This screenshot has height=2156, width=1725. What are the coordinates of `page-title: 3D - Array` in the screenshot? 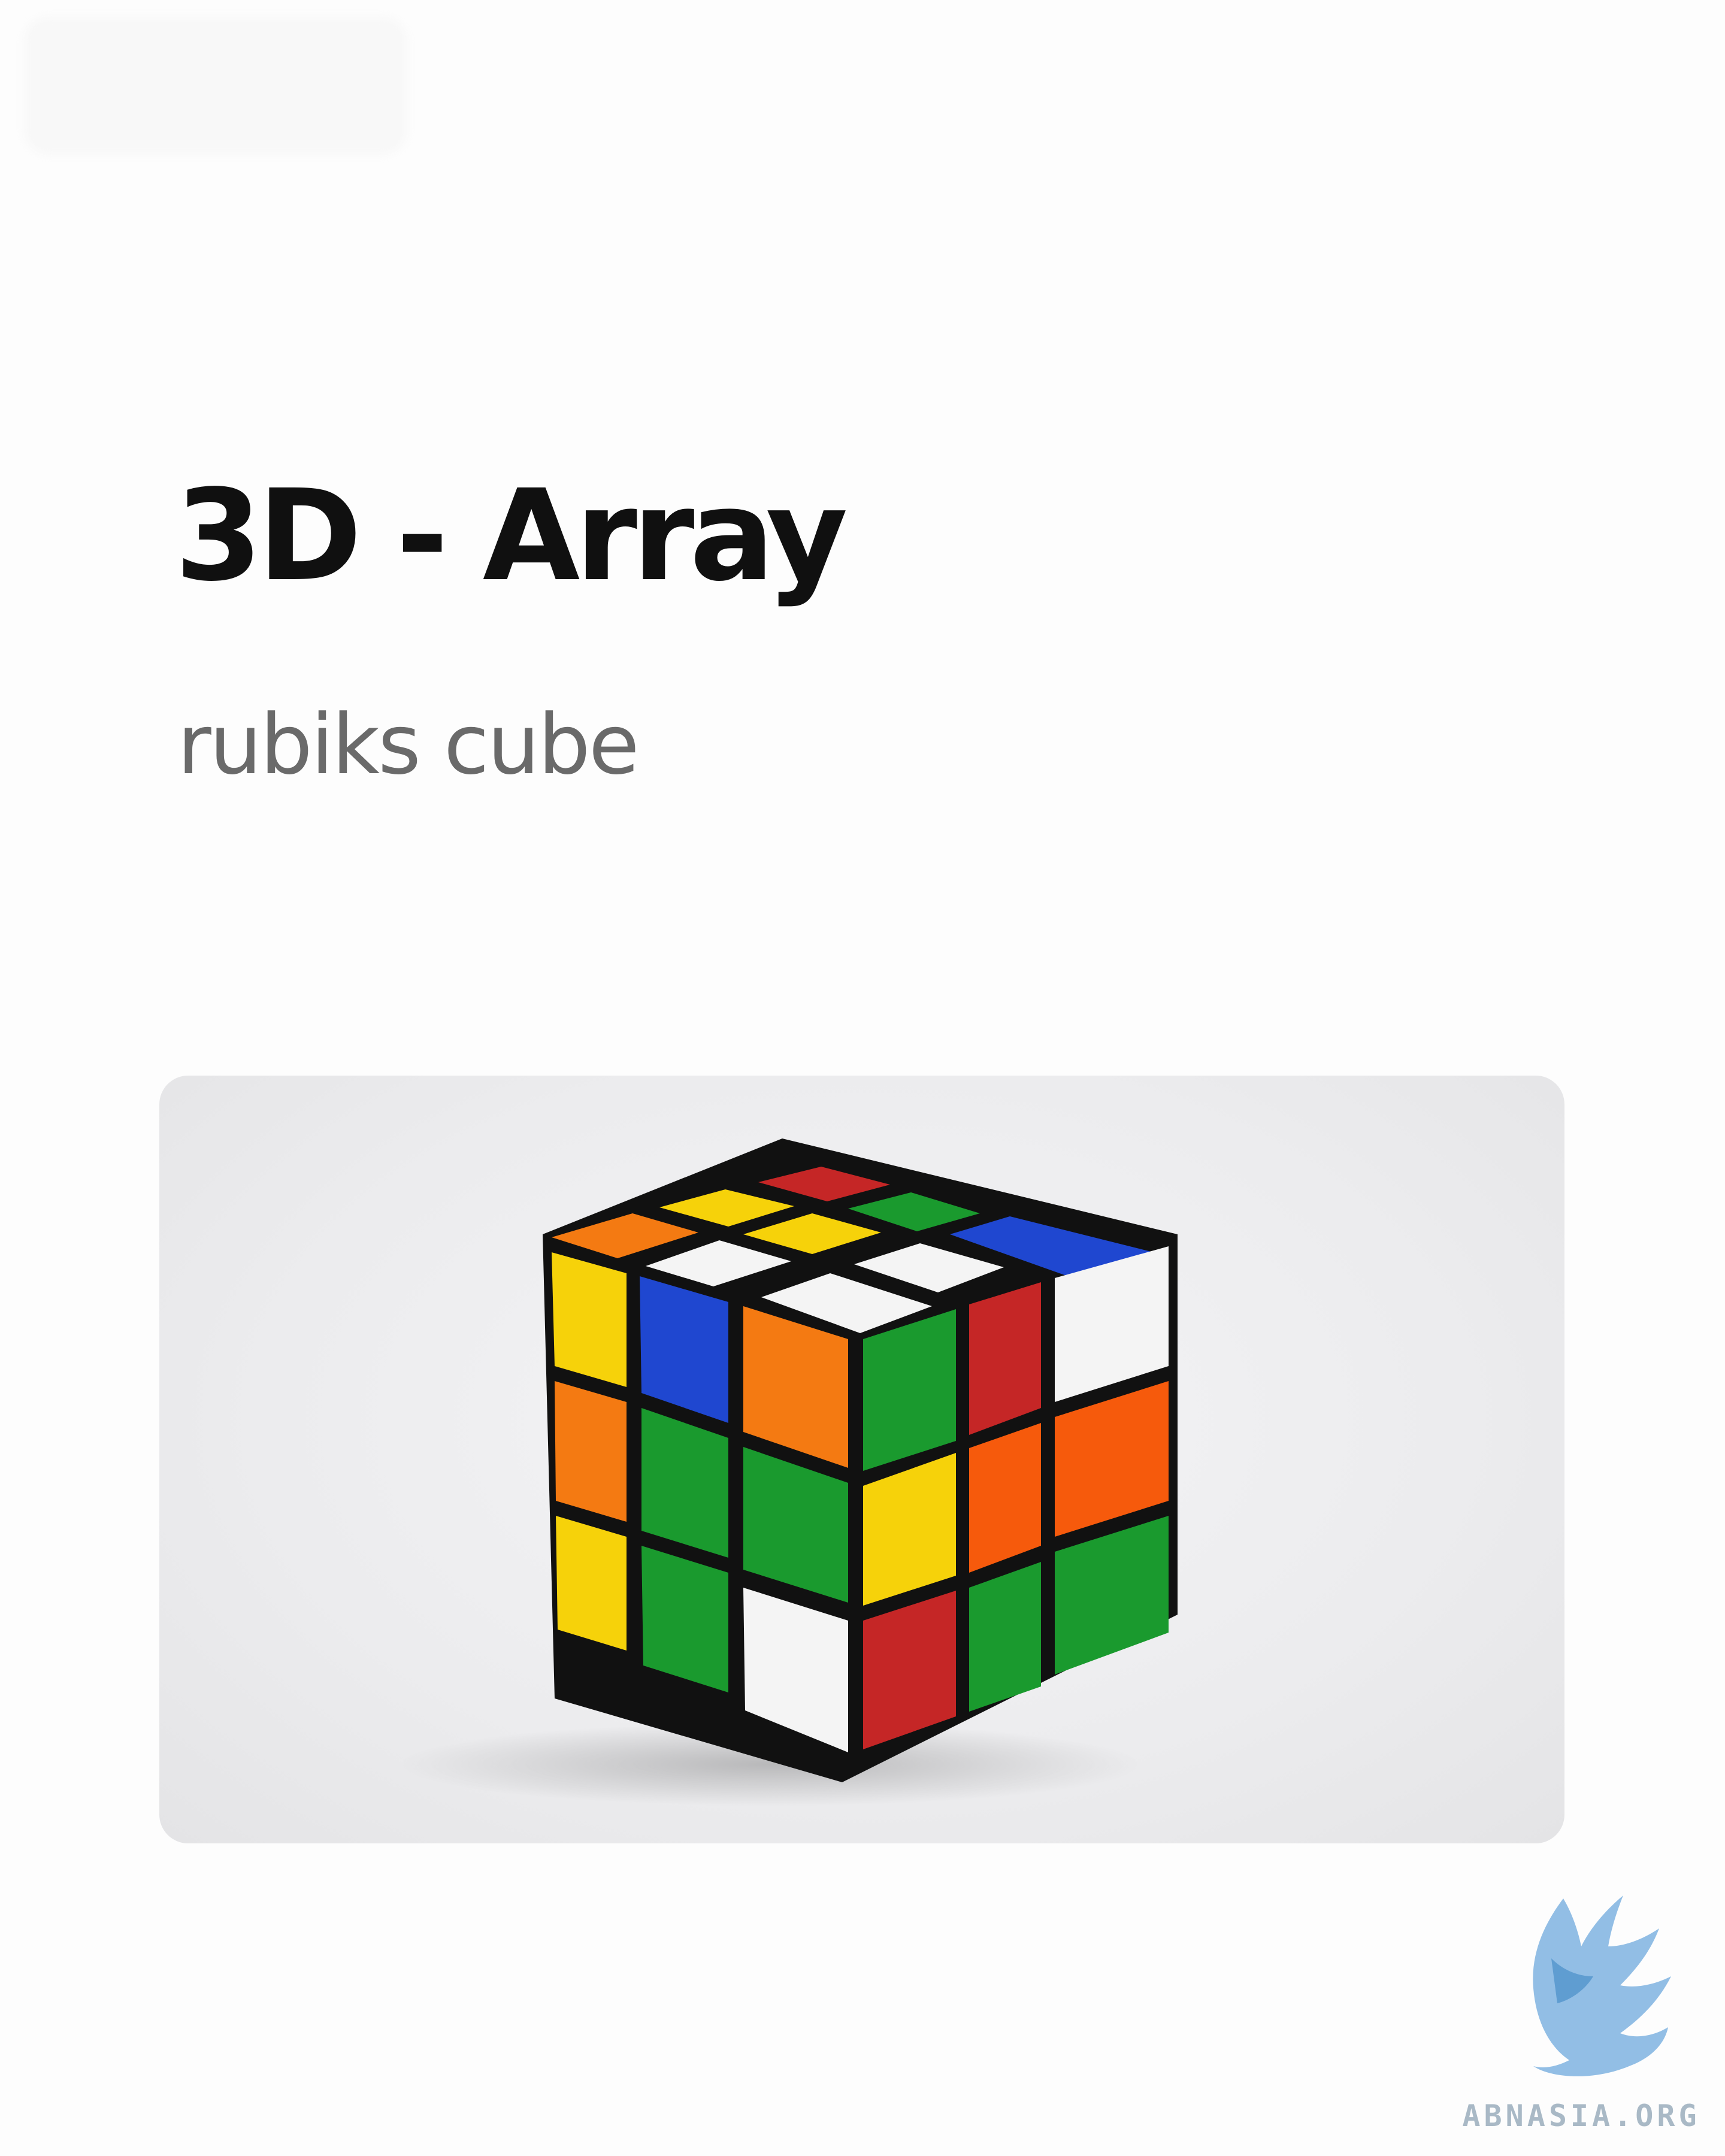 It's located at (512, 535).